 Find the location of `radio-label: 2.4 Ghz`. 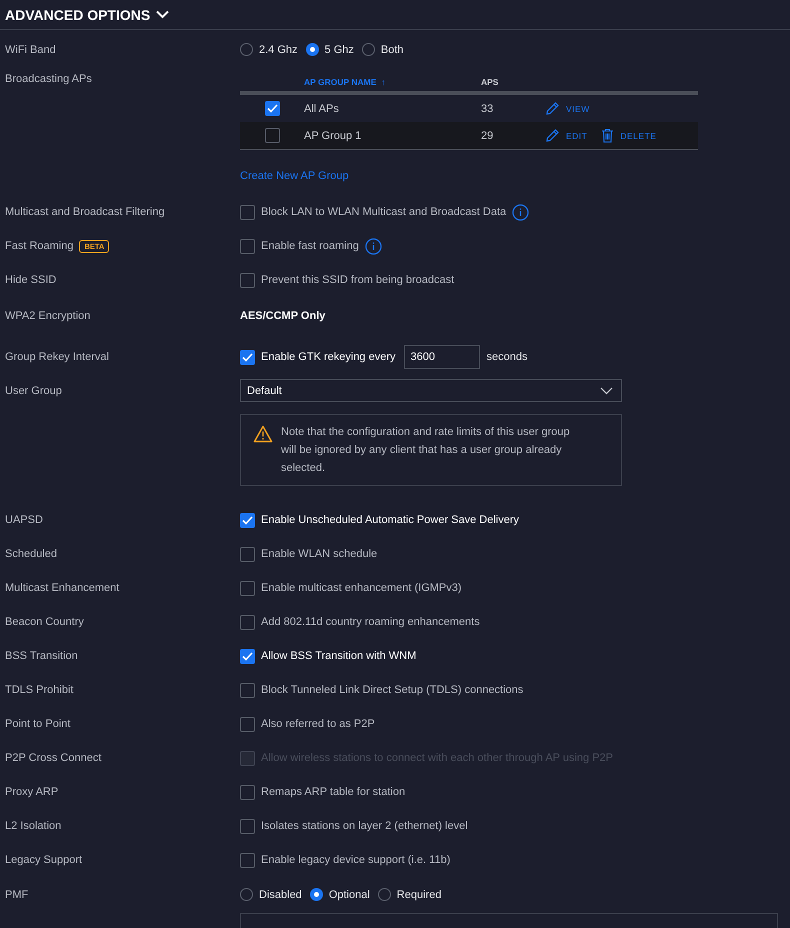

radio-label: 2.4 Ghz is located at coordinates (278, 50).